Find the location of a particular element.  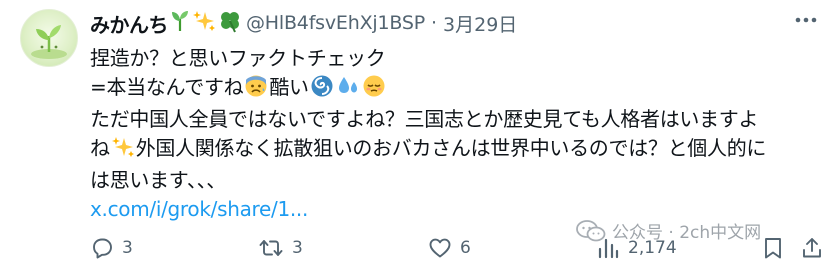

tweet-date: 3月29日 is located at coordinates (480, 23).